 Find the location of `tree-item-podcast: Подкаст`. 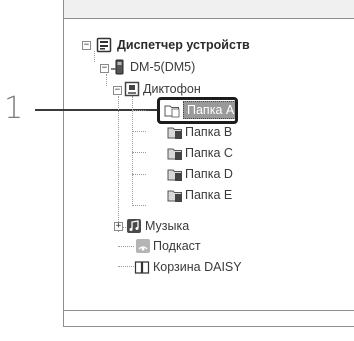

tree-item-podcast: Подкаст is located at coordinates (177, 246).